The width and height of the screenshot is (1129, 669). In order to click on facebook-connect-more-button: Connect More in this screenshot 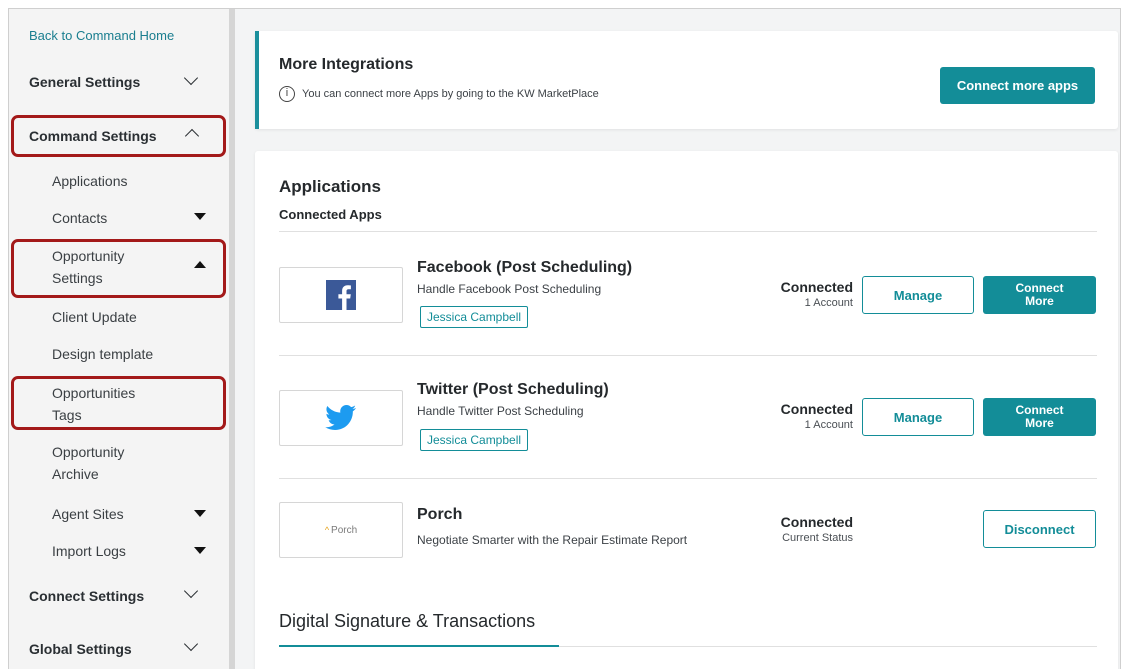, I will do `click(1039, 295)`.